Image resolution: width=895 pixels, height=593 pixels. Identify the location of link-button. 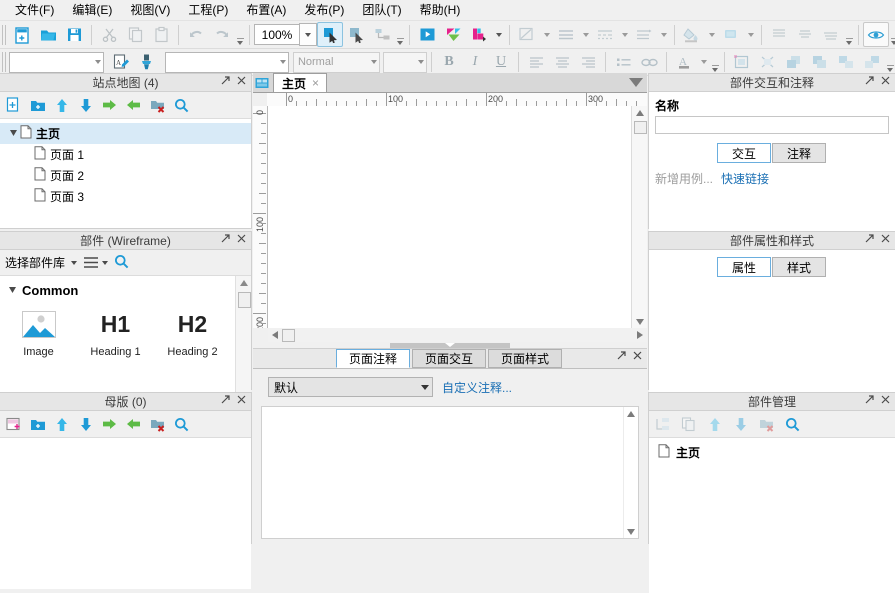
(649, 62).